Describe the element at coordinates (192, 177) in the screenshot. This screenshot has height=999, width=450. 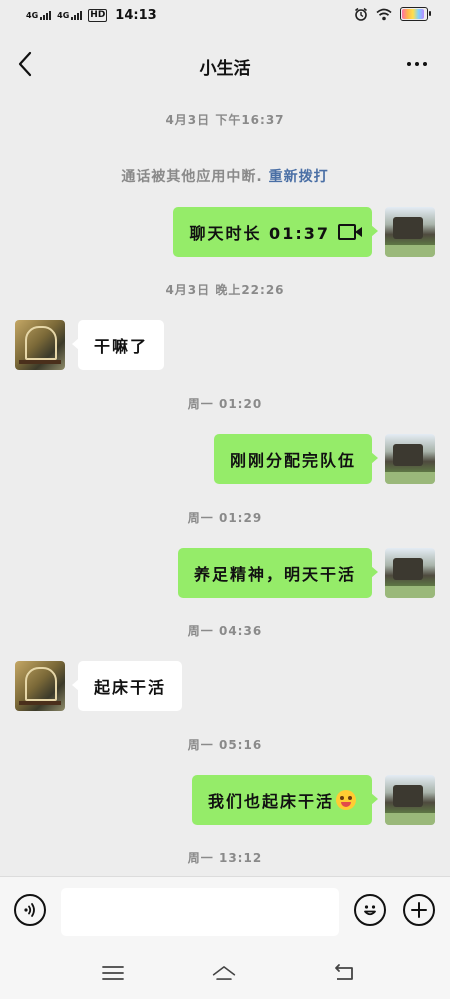
I see `system-text: 通话被其他应用中断.` at that location.